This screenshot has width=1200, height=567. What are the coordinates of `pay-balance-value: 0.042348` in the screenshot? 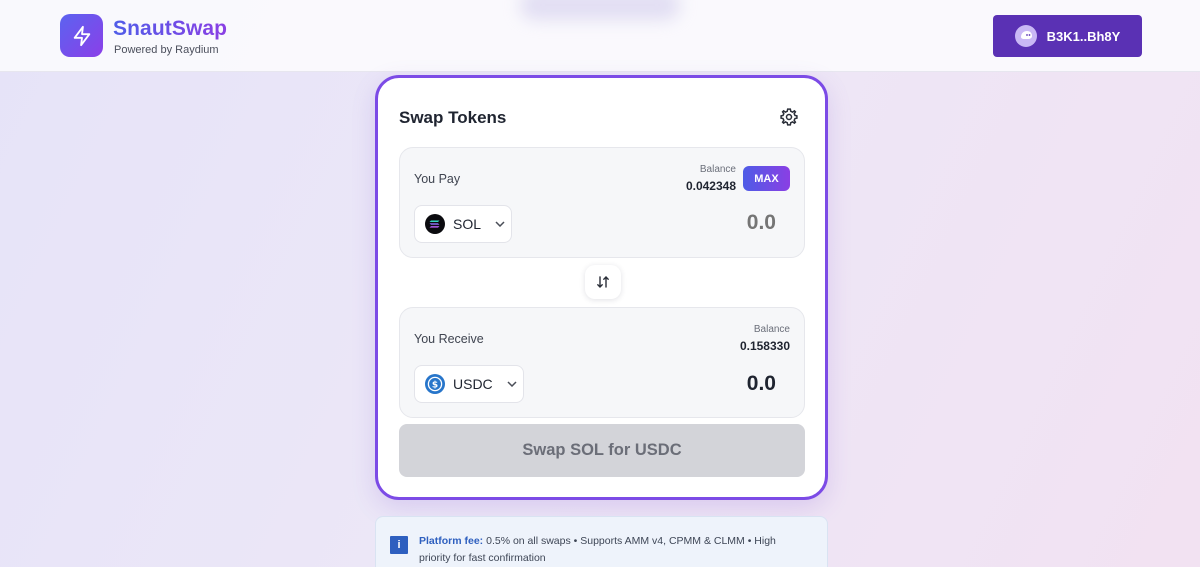 It's located at (710, 186).